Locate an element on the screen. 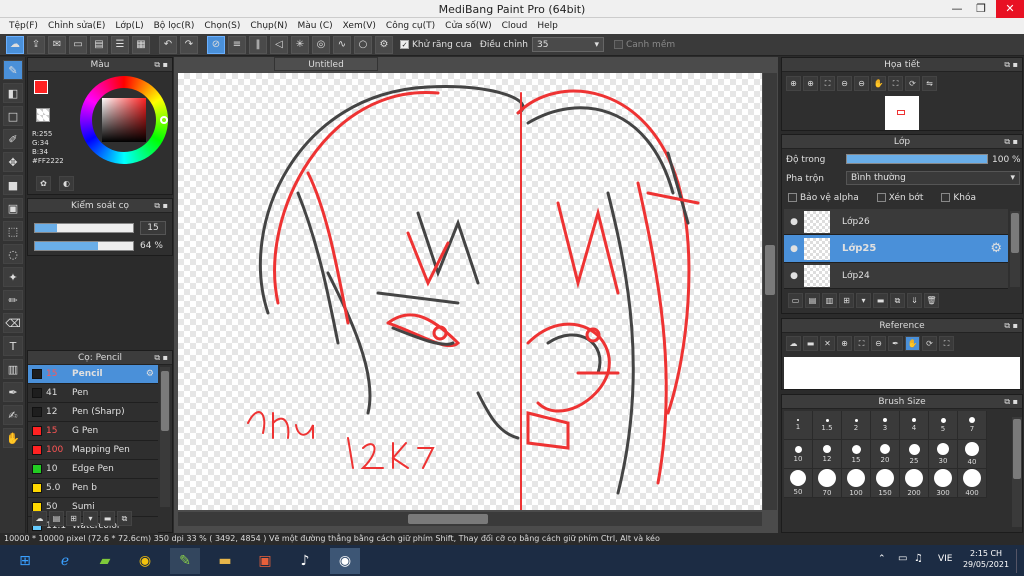  brush-size-cell: 7 is located at coordinates (972, 425).